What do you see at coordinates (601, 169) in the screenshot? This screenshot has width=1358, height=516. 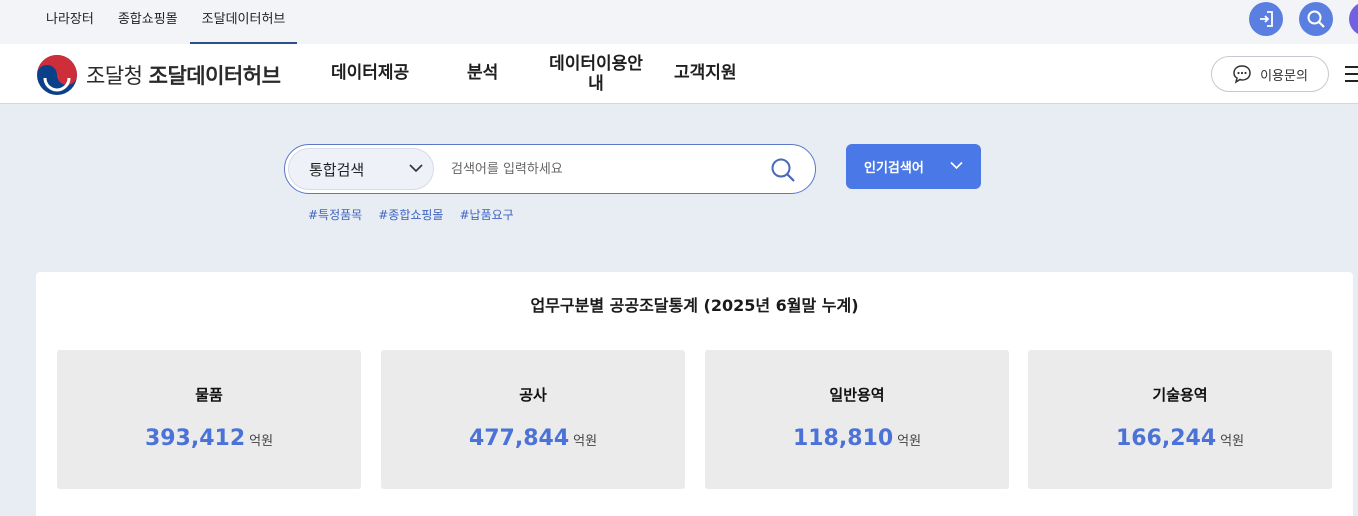 I see `search-input` at bounding box center [601, 169].